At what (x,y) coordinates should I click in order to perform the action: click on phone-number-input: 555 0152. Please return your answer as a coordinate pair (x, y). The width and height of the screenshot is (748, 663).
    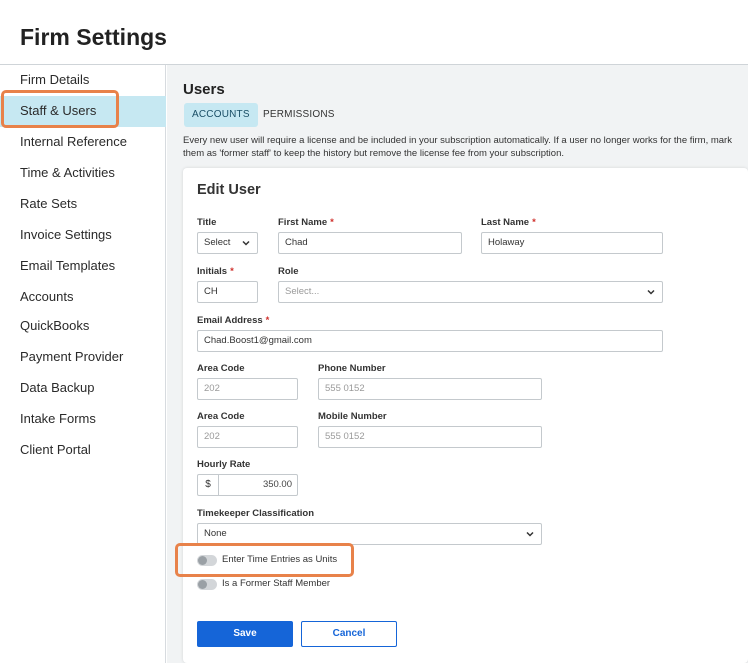
    Looking at the image, I should click on (430, 389).